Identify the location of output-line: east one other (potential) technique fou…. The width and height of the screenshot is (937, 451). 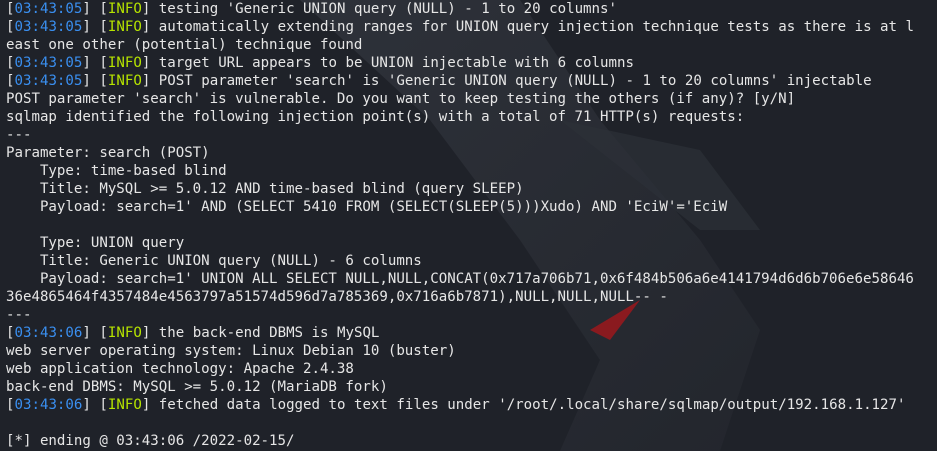
(184, 45).